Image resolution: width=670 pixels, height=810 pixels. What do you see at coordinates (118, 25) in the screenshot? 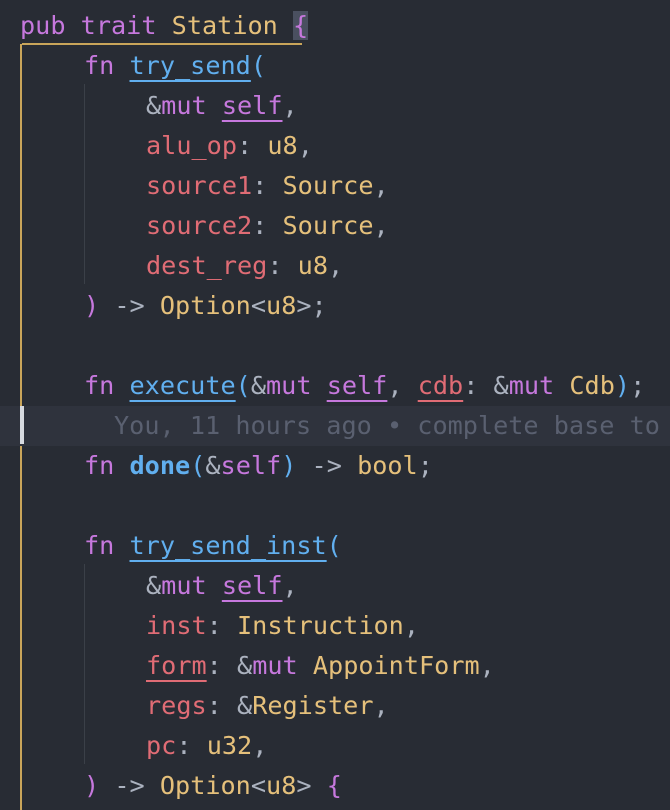
I see `keyword: trait` at bounding box center [118, 25].